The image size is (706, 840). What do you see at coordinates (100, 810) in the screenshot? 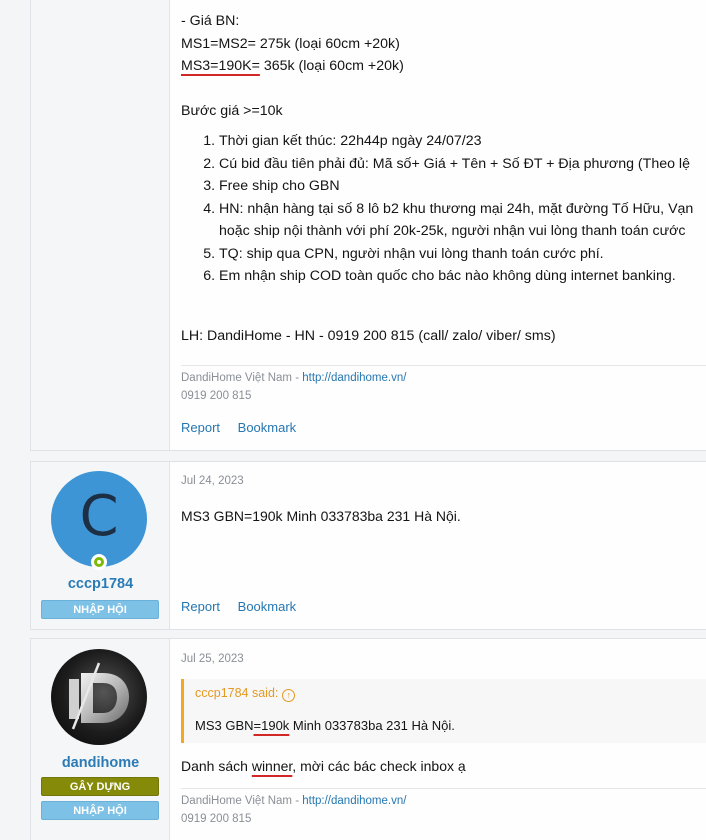
I see `user-group-badge: NHẬP HỘI` at bounding box center [100, 810].